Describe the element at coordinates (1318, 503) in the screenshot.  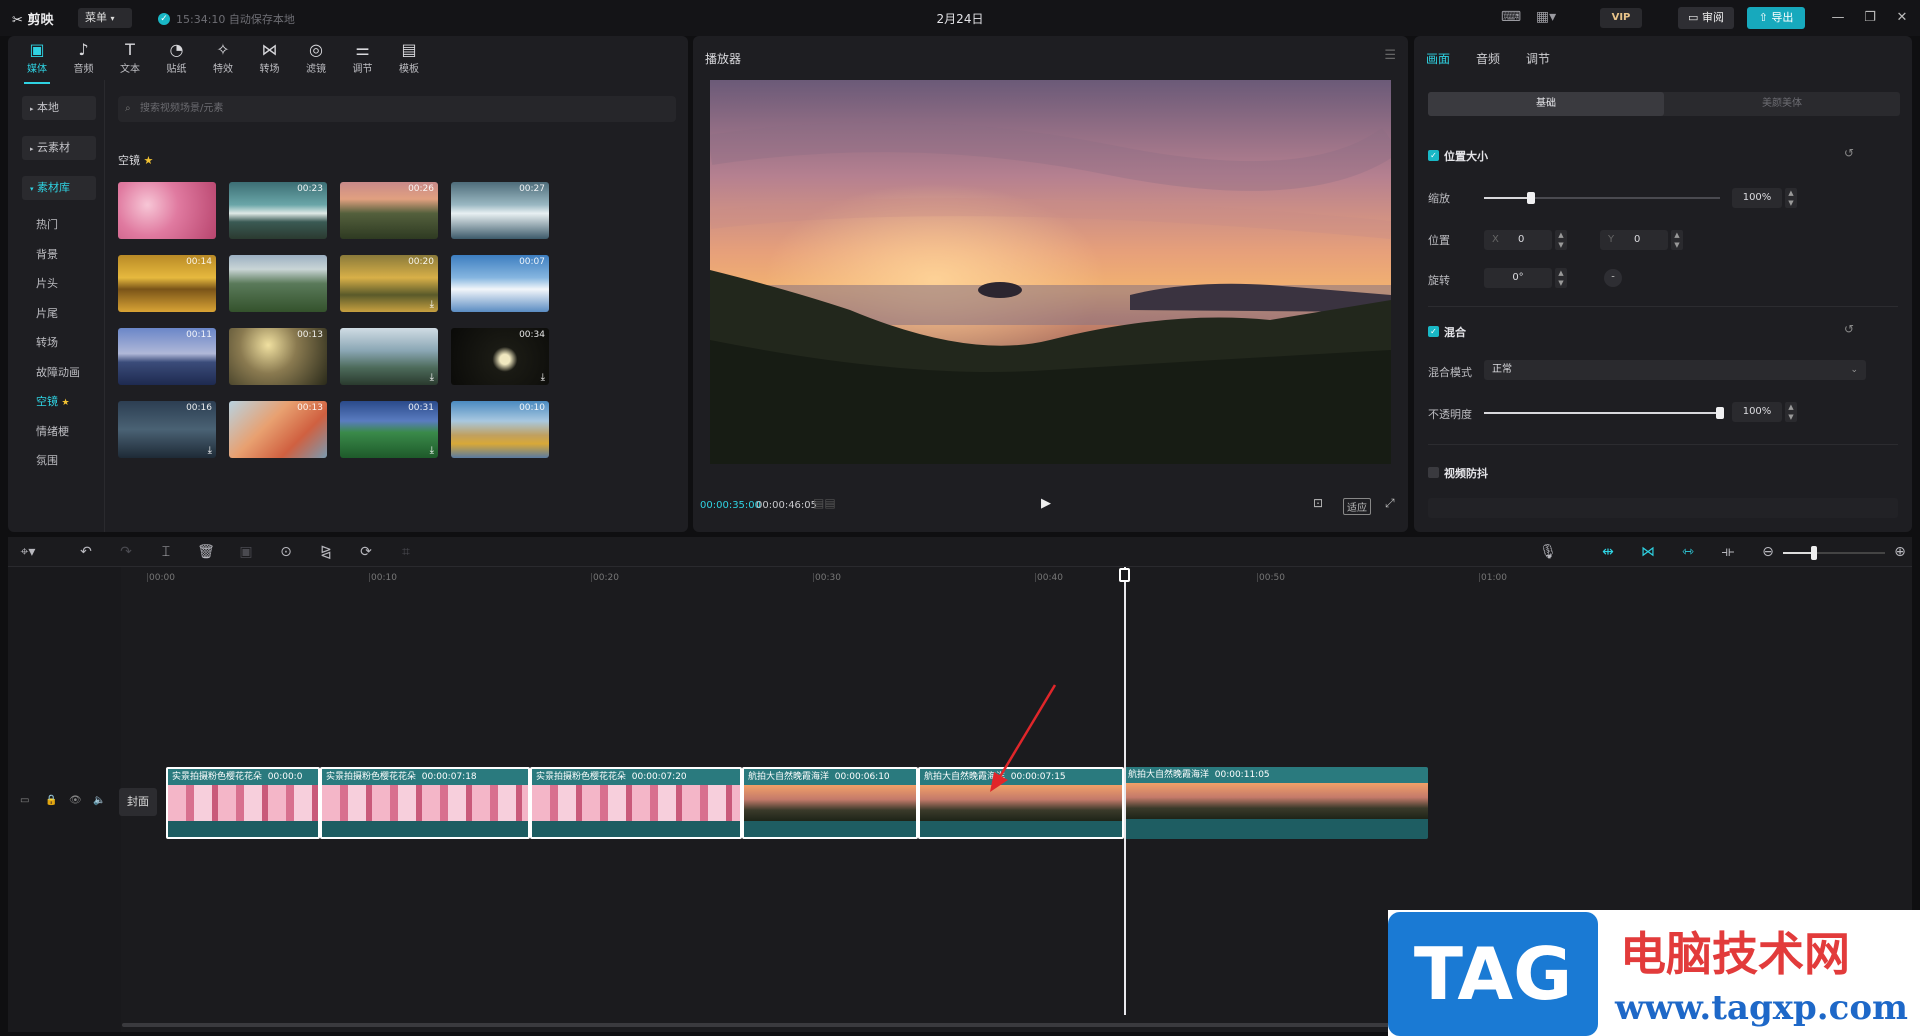
I see `crop-fit-icon: ⊡` at that location.